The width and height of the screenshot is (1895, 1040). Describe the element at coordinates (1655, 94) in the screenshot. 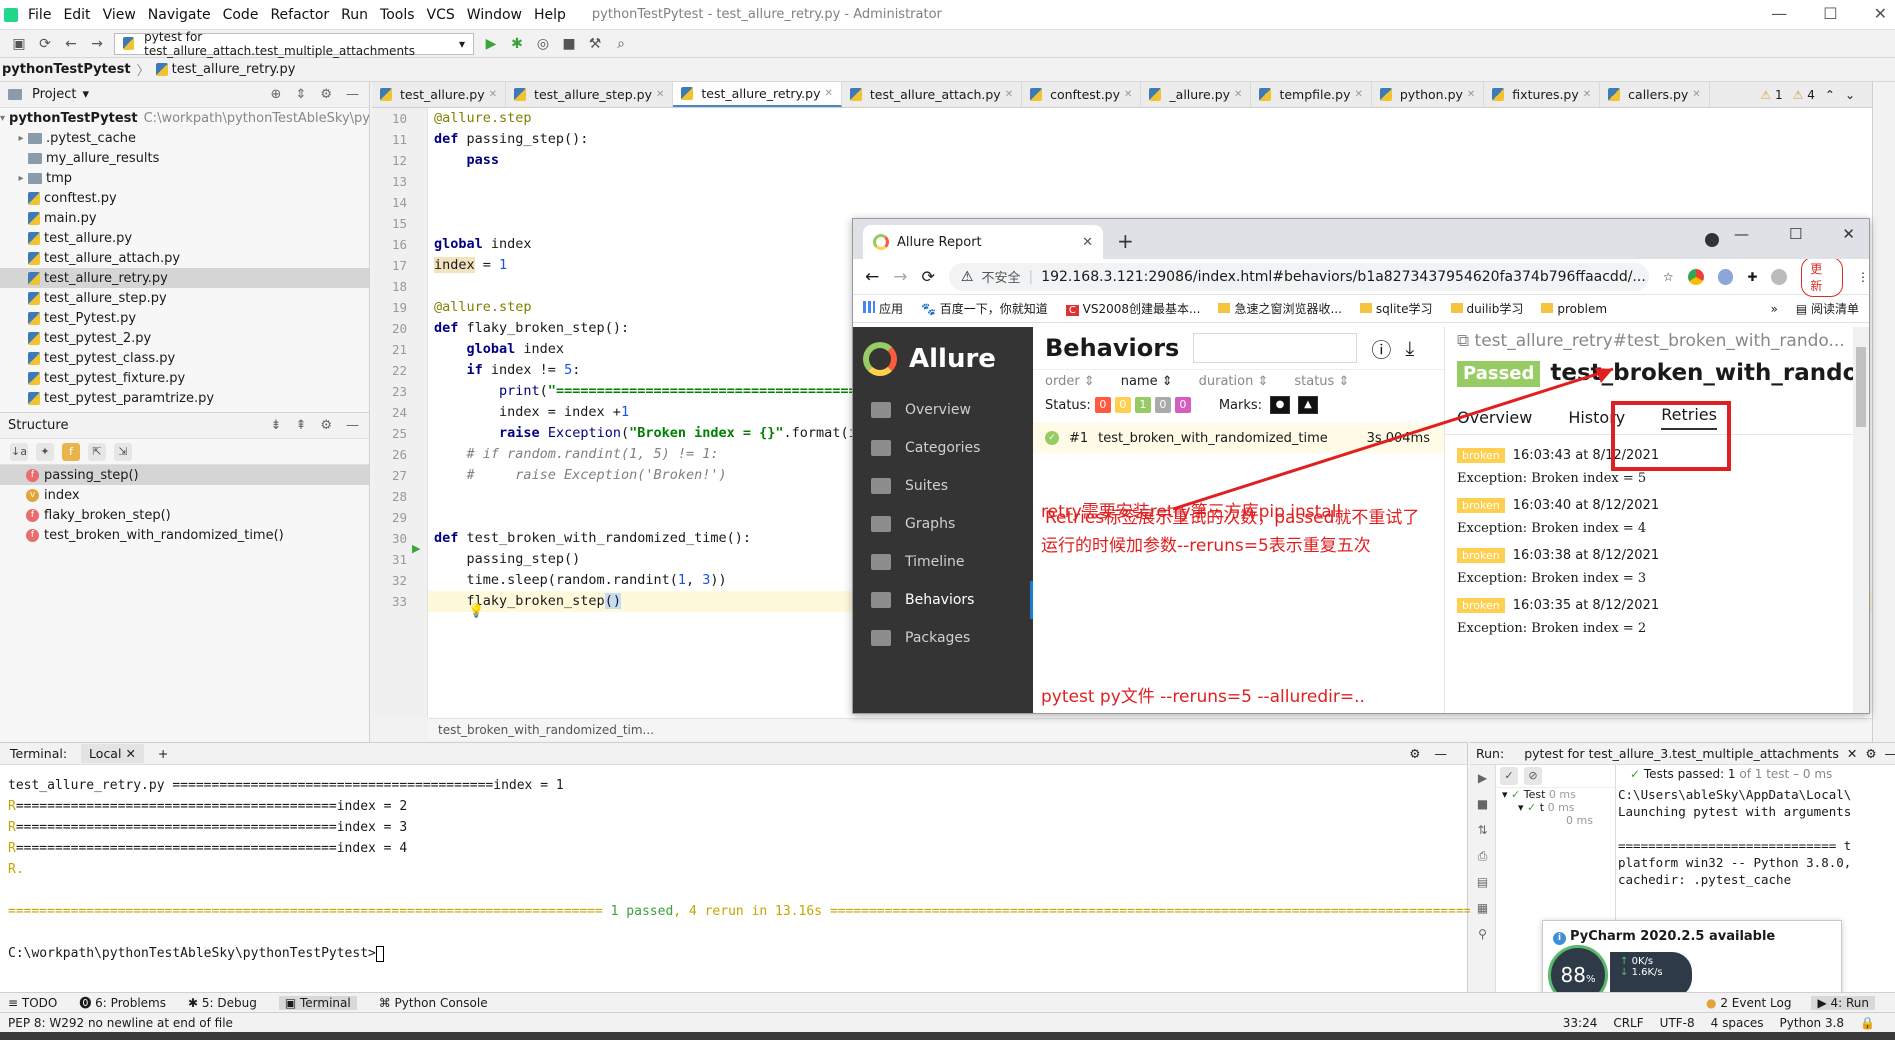

I see `editor-tab: callers.py ✕` at that location.